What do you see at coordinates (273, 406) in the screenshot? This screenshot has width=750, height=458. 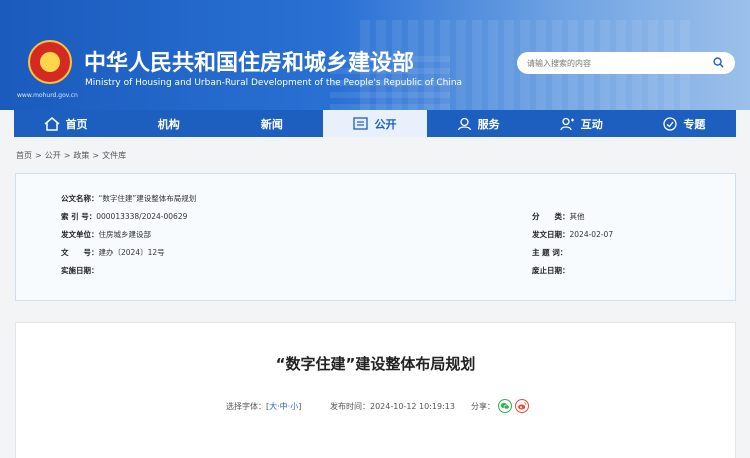 I see `font-large-link: 大` at bounding box center [273, 406].